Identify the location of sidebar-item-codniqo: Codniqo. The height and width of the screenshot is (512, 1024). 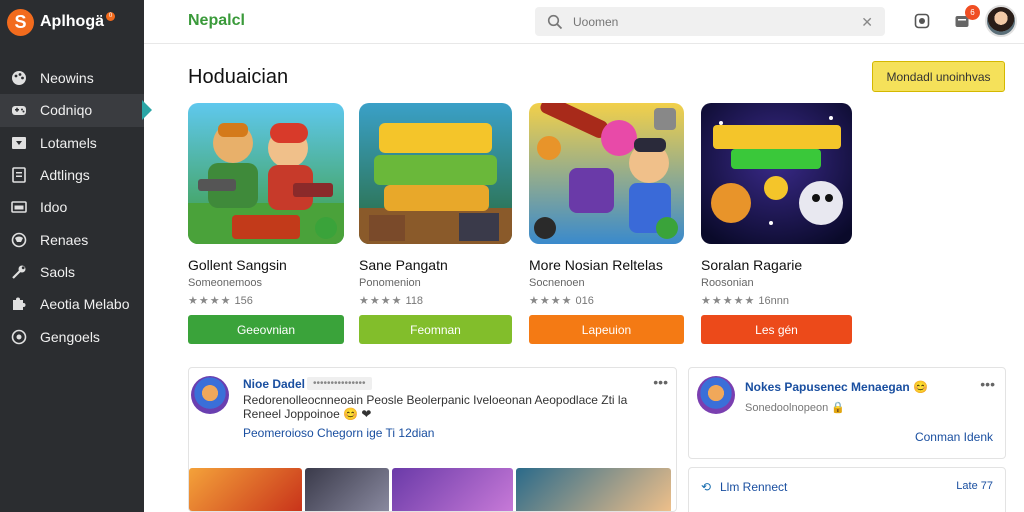
(76, 110).